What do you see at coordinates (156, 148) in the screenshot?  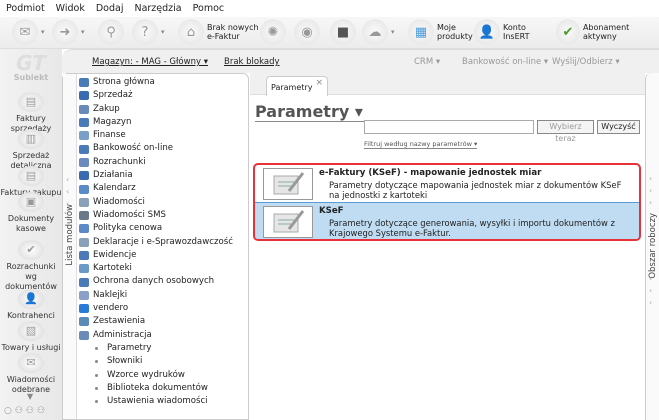 I see `module-item: Bankowość on-line` at bounding box center [156, 148].